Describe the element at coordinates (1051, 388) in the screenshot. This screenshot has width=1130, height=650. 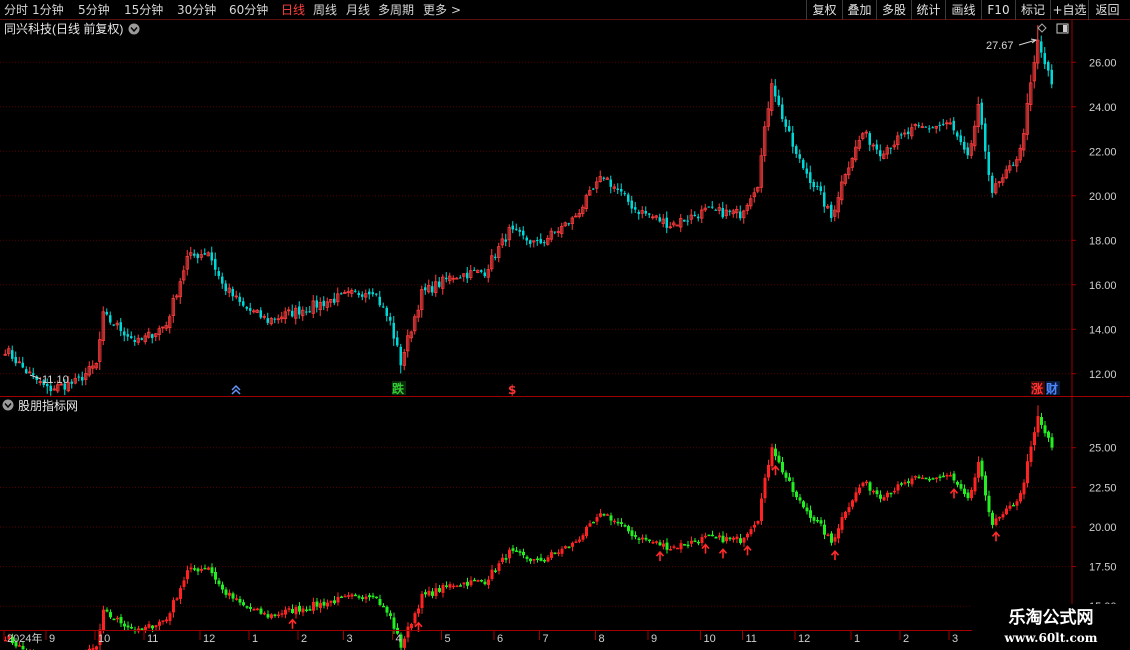
I see `finance-marker: 财` at that location.